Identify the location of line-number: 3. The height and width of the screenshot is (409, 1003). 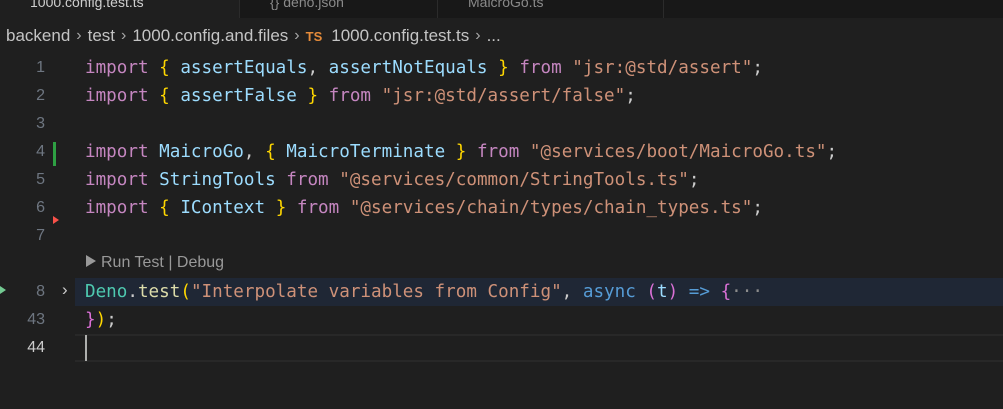
(40, 123).